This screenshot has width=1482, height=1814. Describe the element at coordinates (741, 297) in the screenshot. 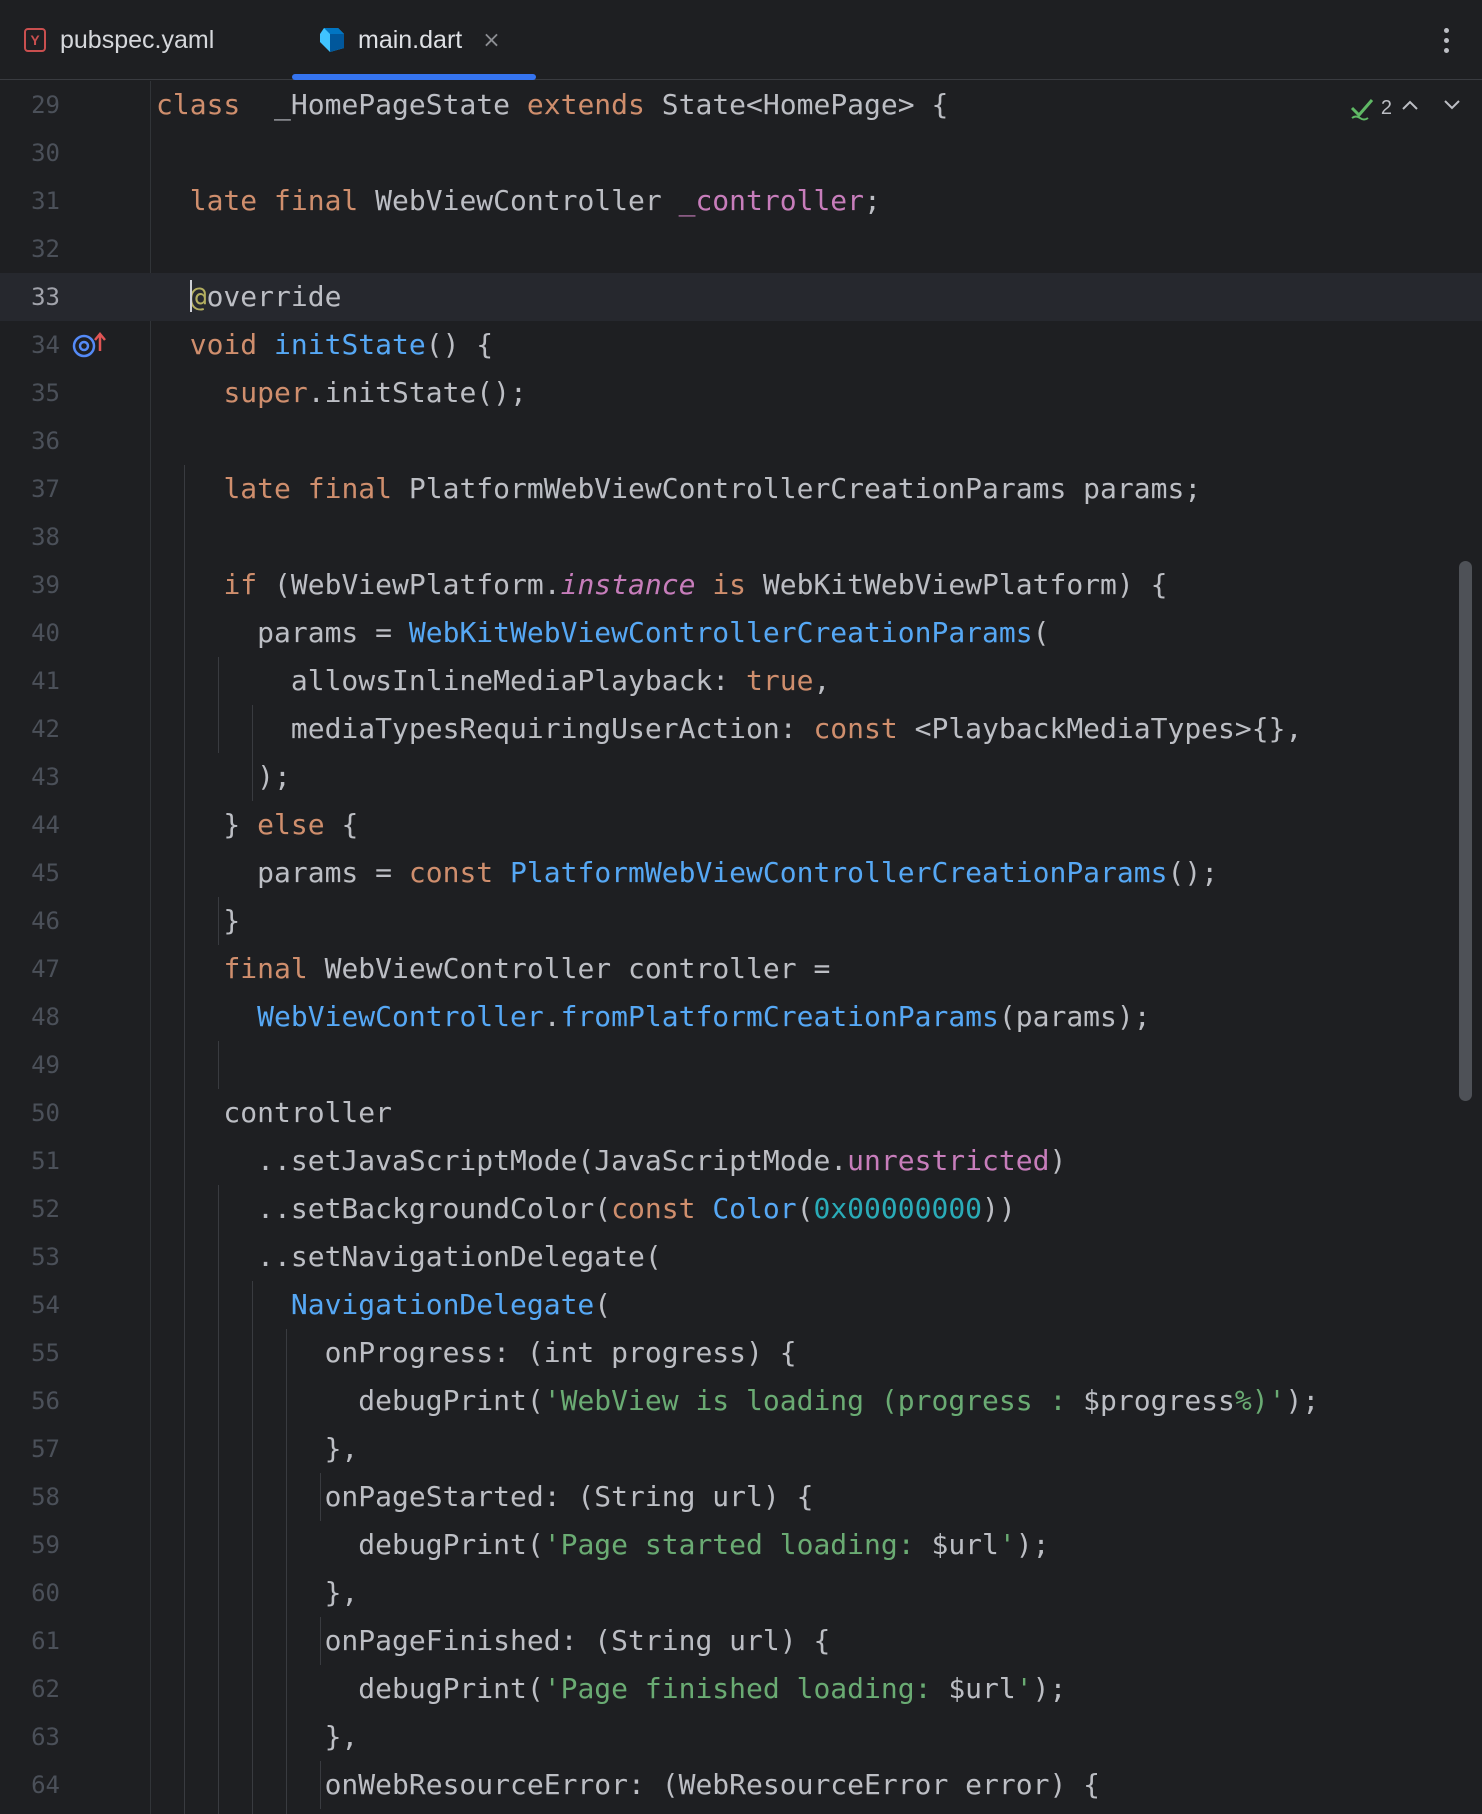

I see `code-line: 33 @override` at that location.